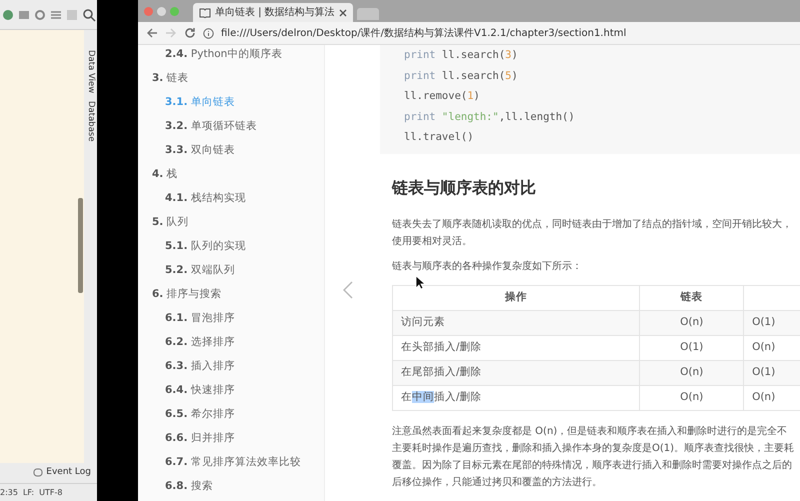 Image resolution: width=800 pixels, height=501 pixels. What do you see at coordinates (80, 245) in the screenshot?
I see `scrollbar-thumb` at bounding box center [80, 245].